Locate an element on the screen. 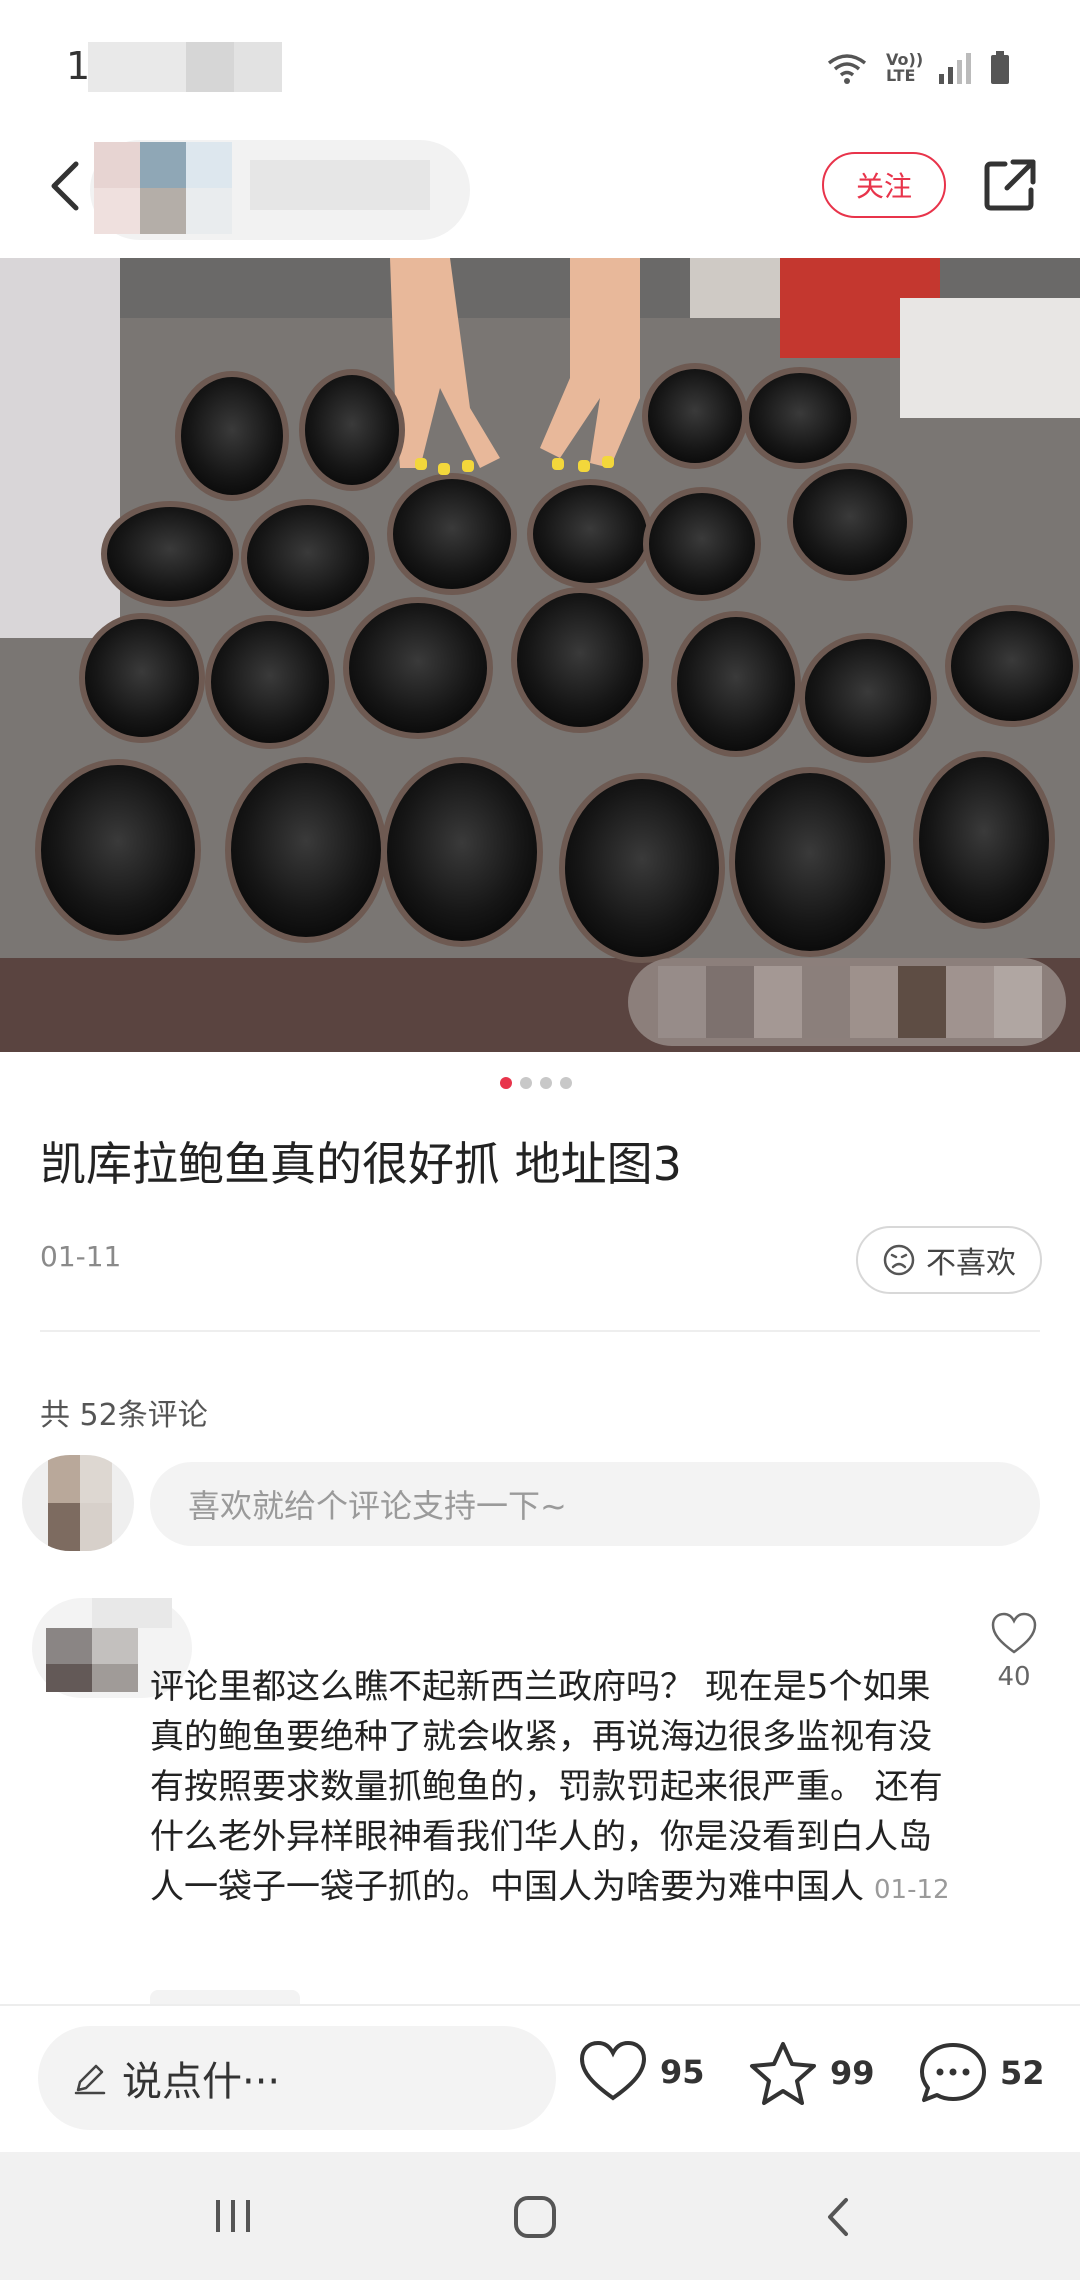  dislike-button: 不喜欢 is located at coordinates (949, 1260).